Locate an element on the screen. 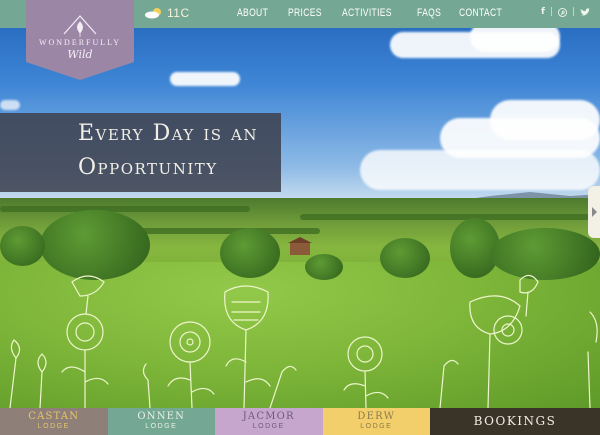 The width and height of the screenshot is (600, 435). social-links: f | | is located at coordinates (565, 12).